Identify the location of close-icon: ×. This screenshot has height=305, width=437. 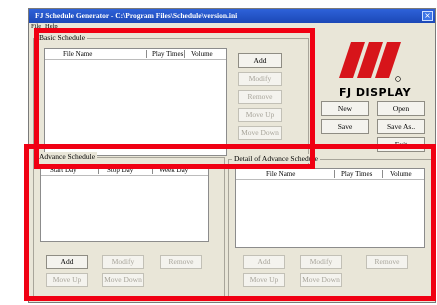
(427, 15).